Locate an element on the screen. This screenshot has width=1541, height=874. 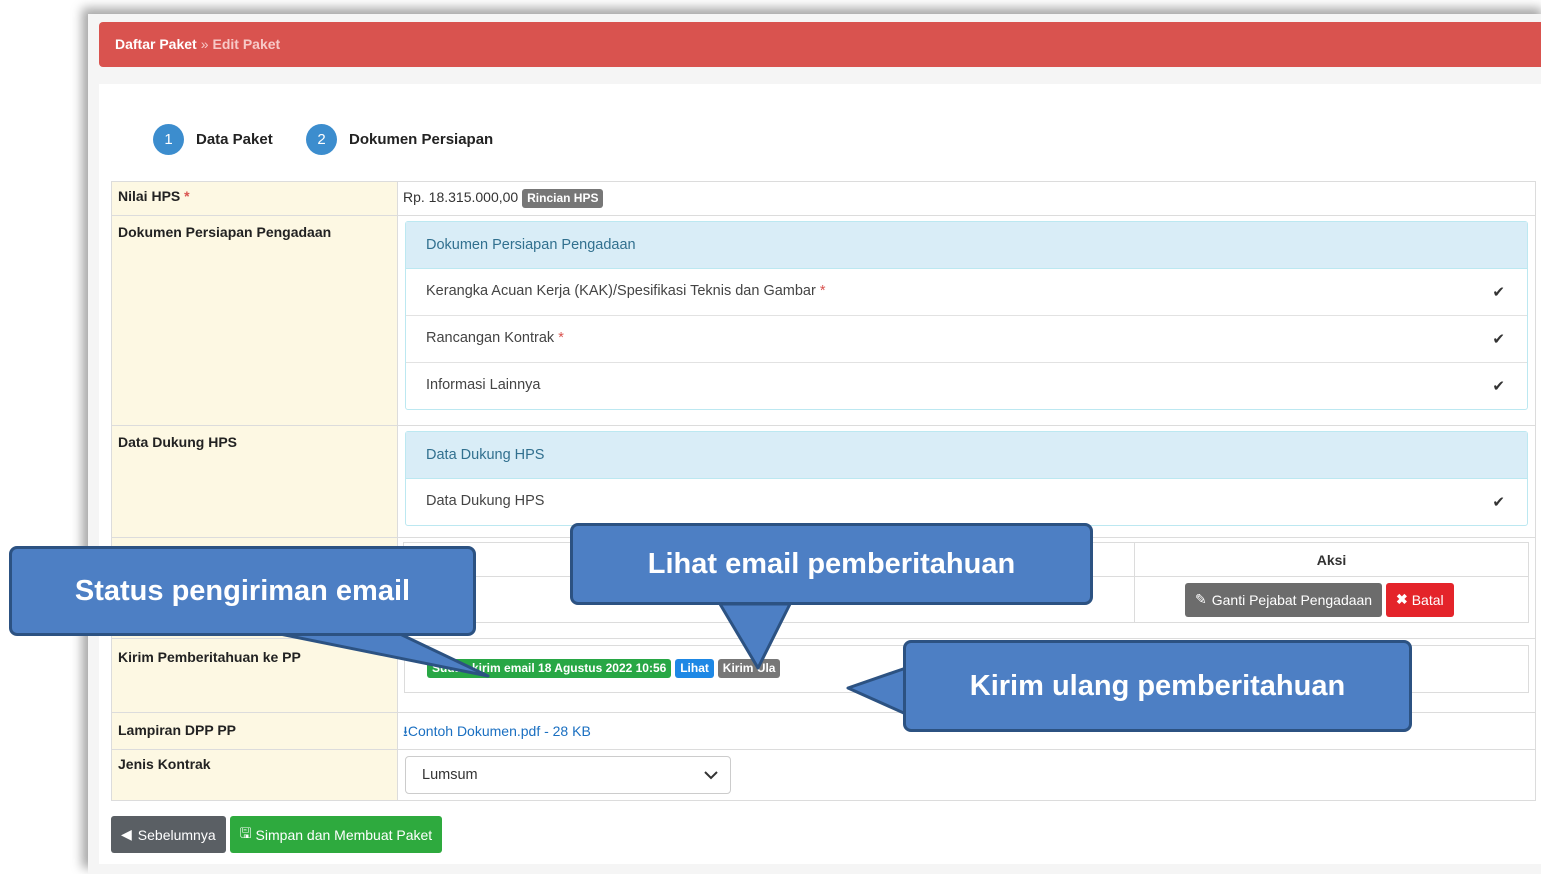
callout-status-email: Status pengiriman email is located at coordinates (242, 591).